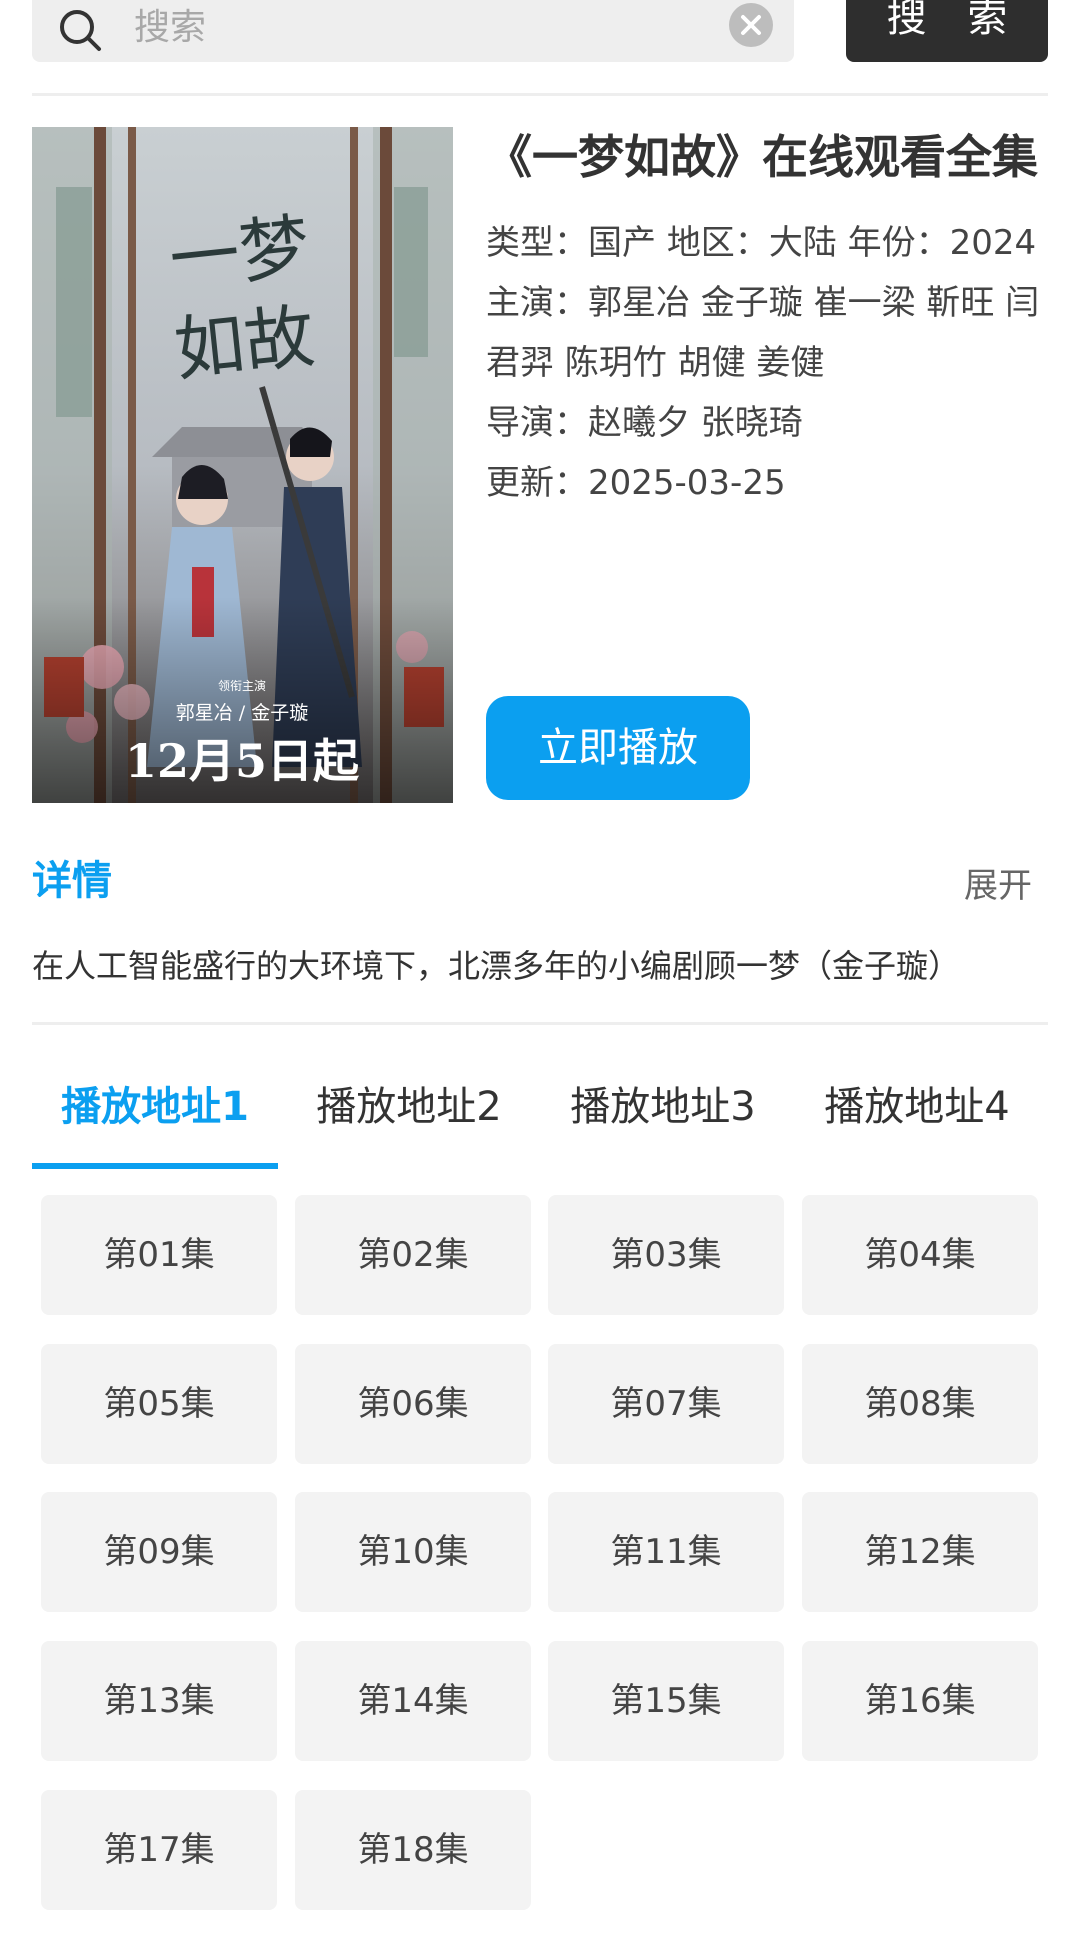 The image size is (1080, 1937). What do you see at coordinates (917, 1122) in the screenshot?
I see `tab-source-4: 播放地址4` at bounding box center [917, 1122].